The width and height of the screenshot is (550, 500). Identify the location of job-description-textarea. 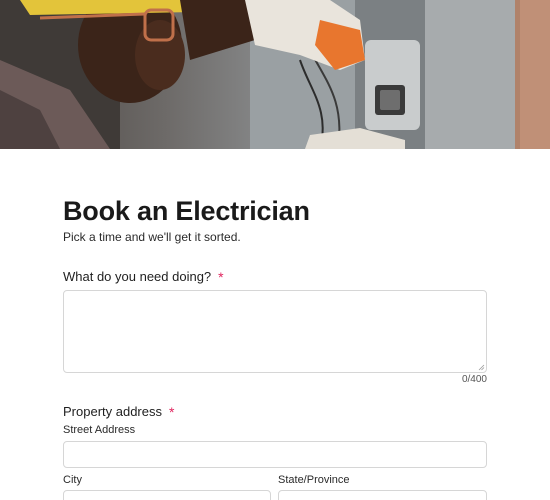
(275, 331).